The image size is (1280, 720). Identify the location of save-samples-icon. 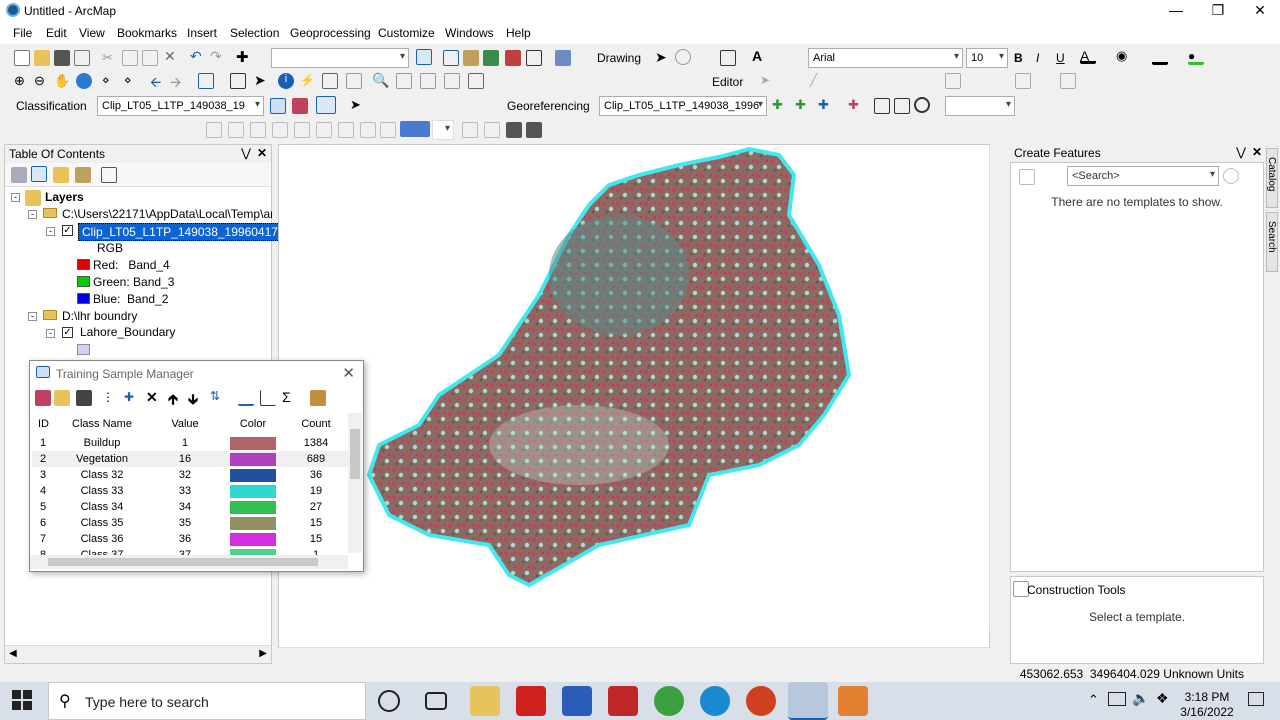
(84, 398).